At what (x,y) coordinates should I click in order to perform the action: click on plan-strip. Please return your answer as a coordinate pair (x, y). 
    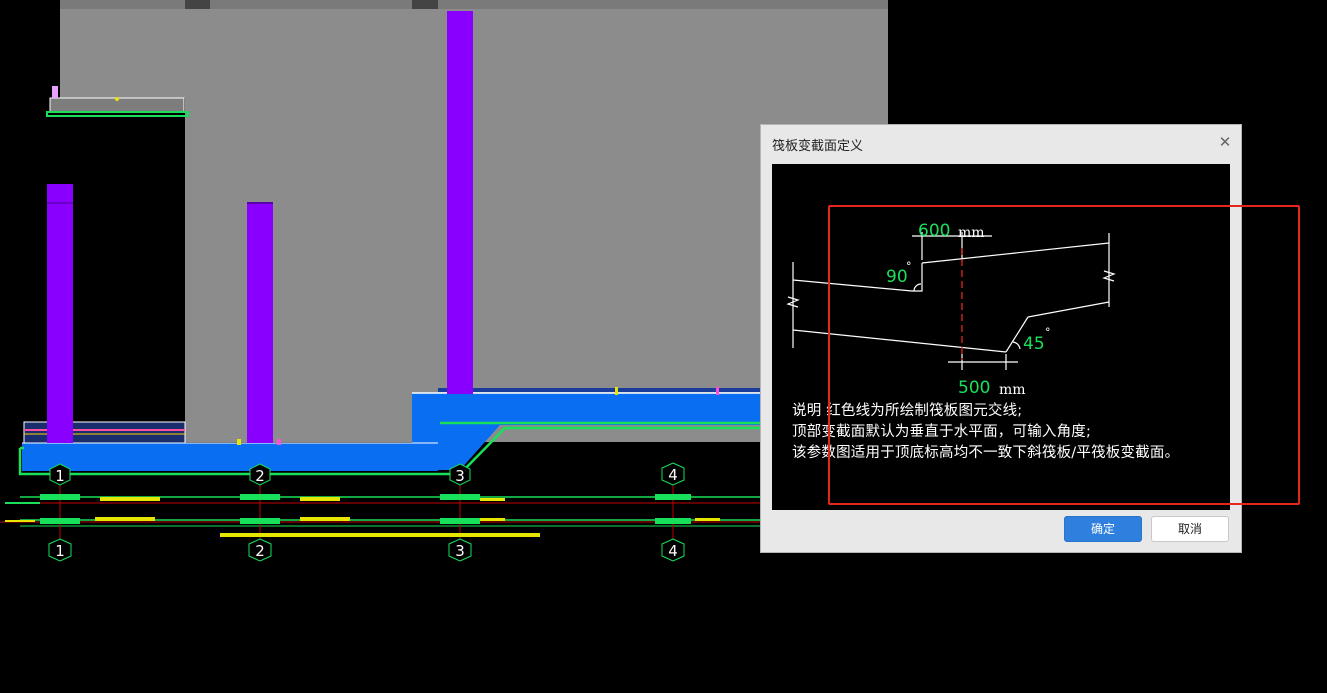
    Looking at the image, I should click on (380, 510).